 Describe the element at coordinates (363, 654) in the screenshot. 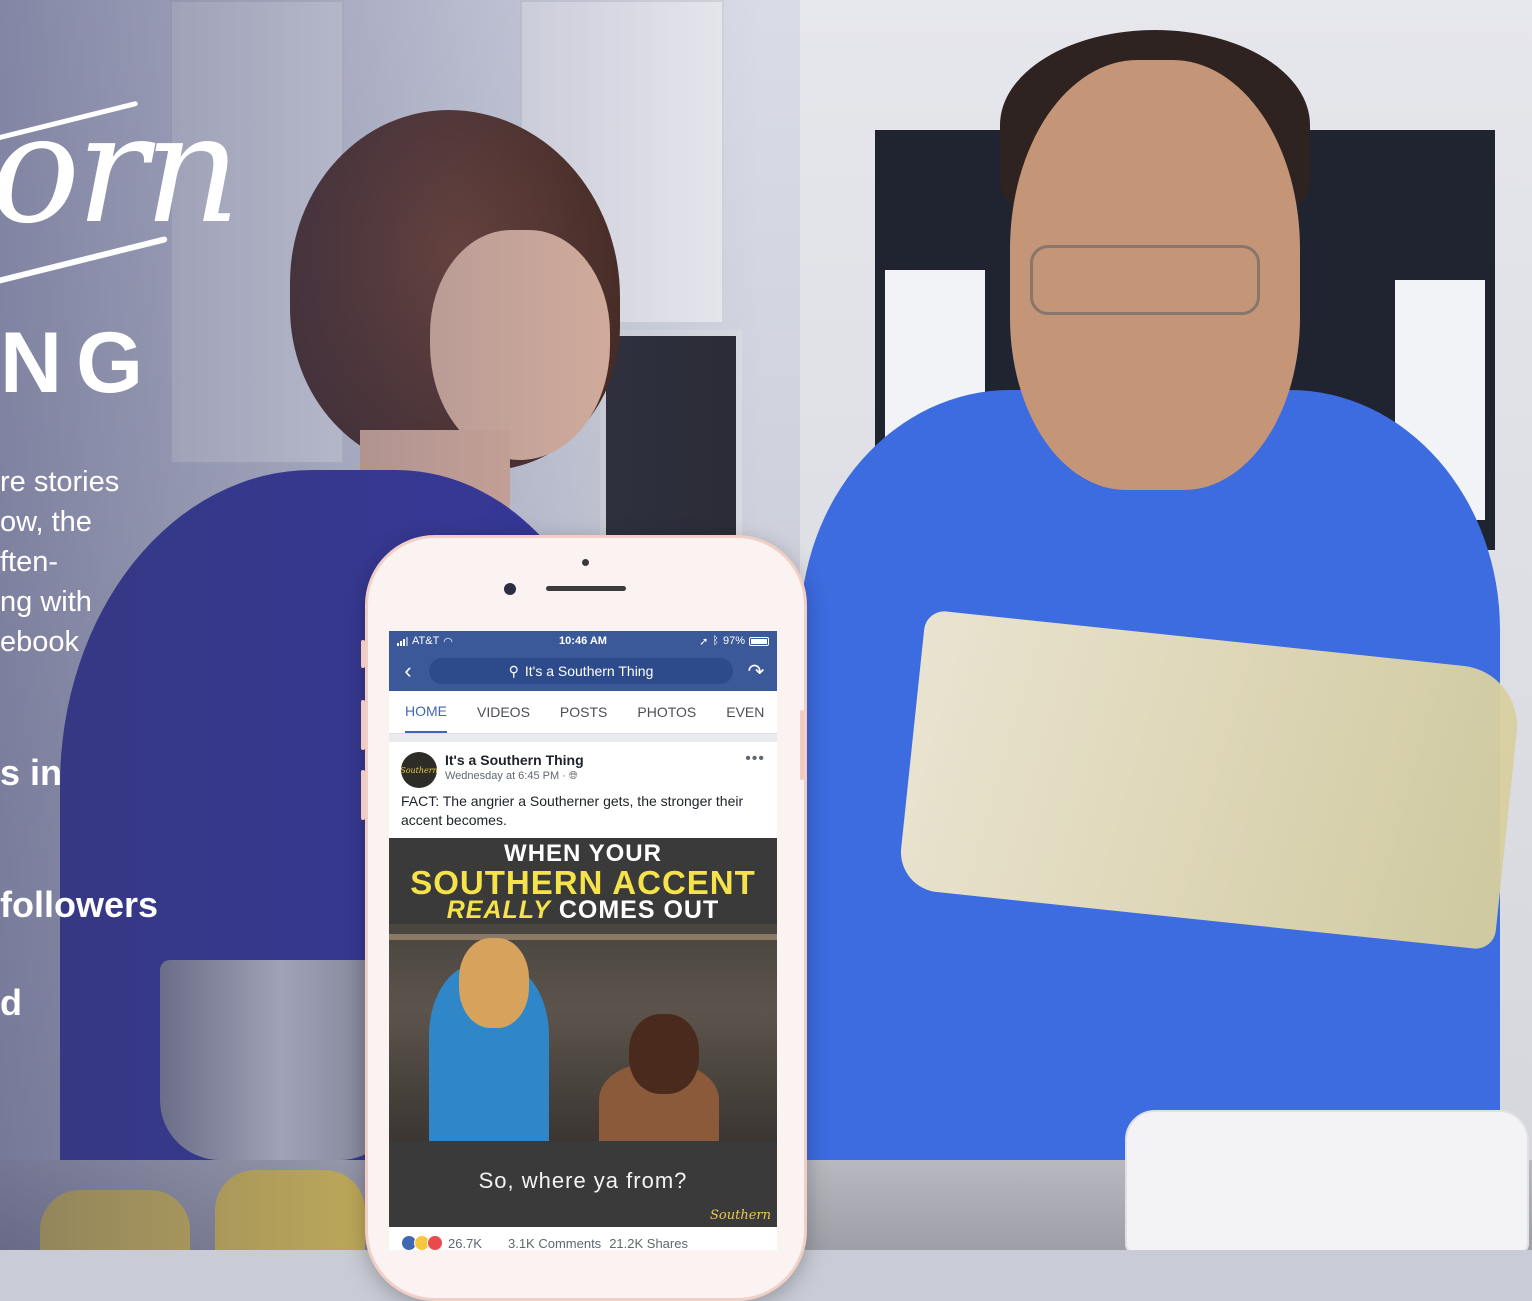

I see `phone-mute-switch` at that location.